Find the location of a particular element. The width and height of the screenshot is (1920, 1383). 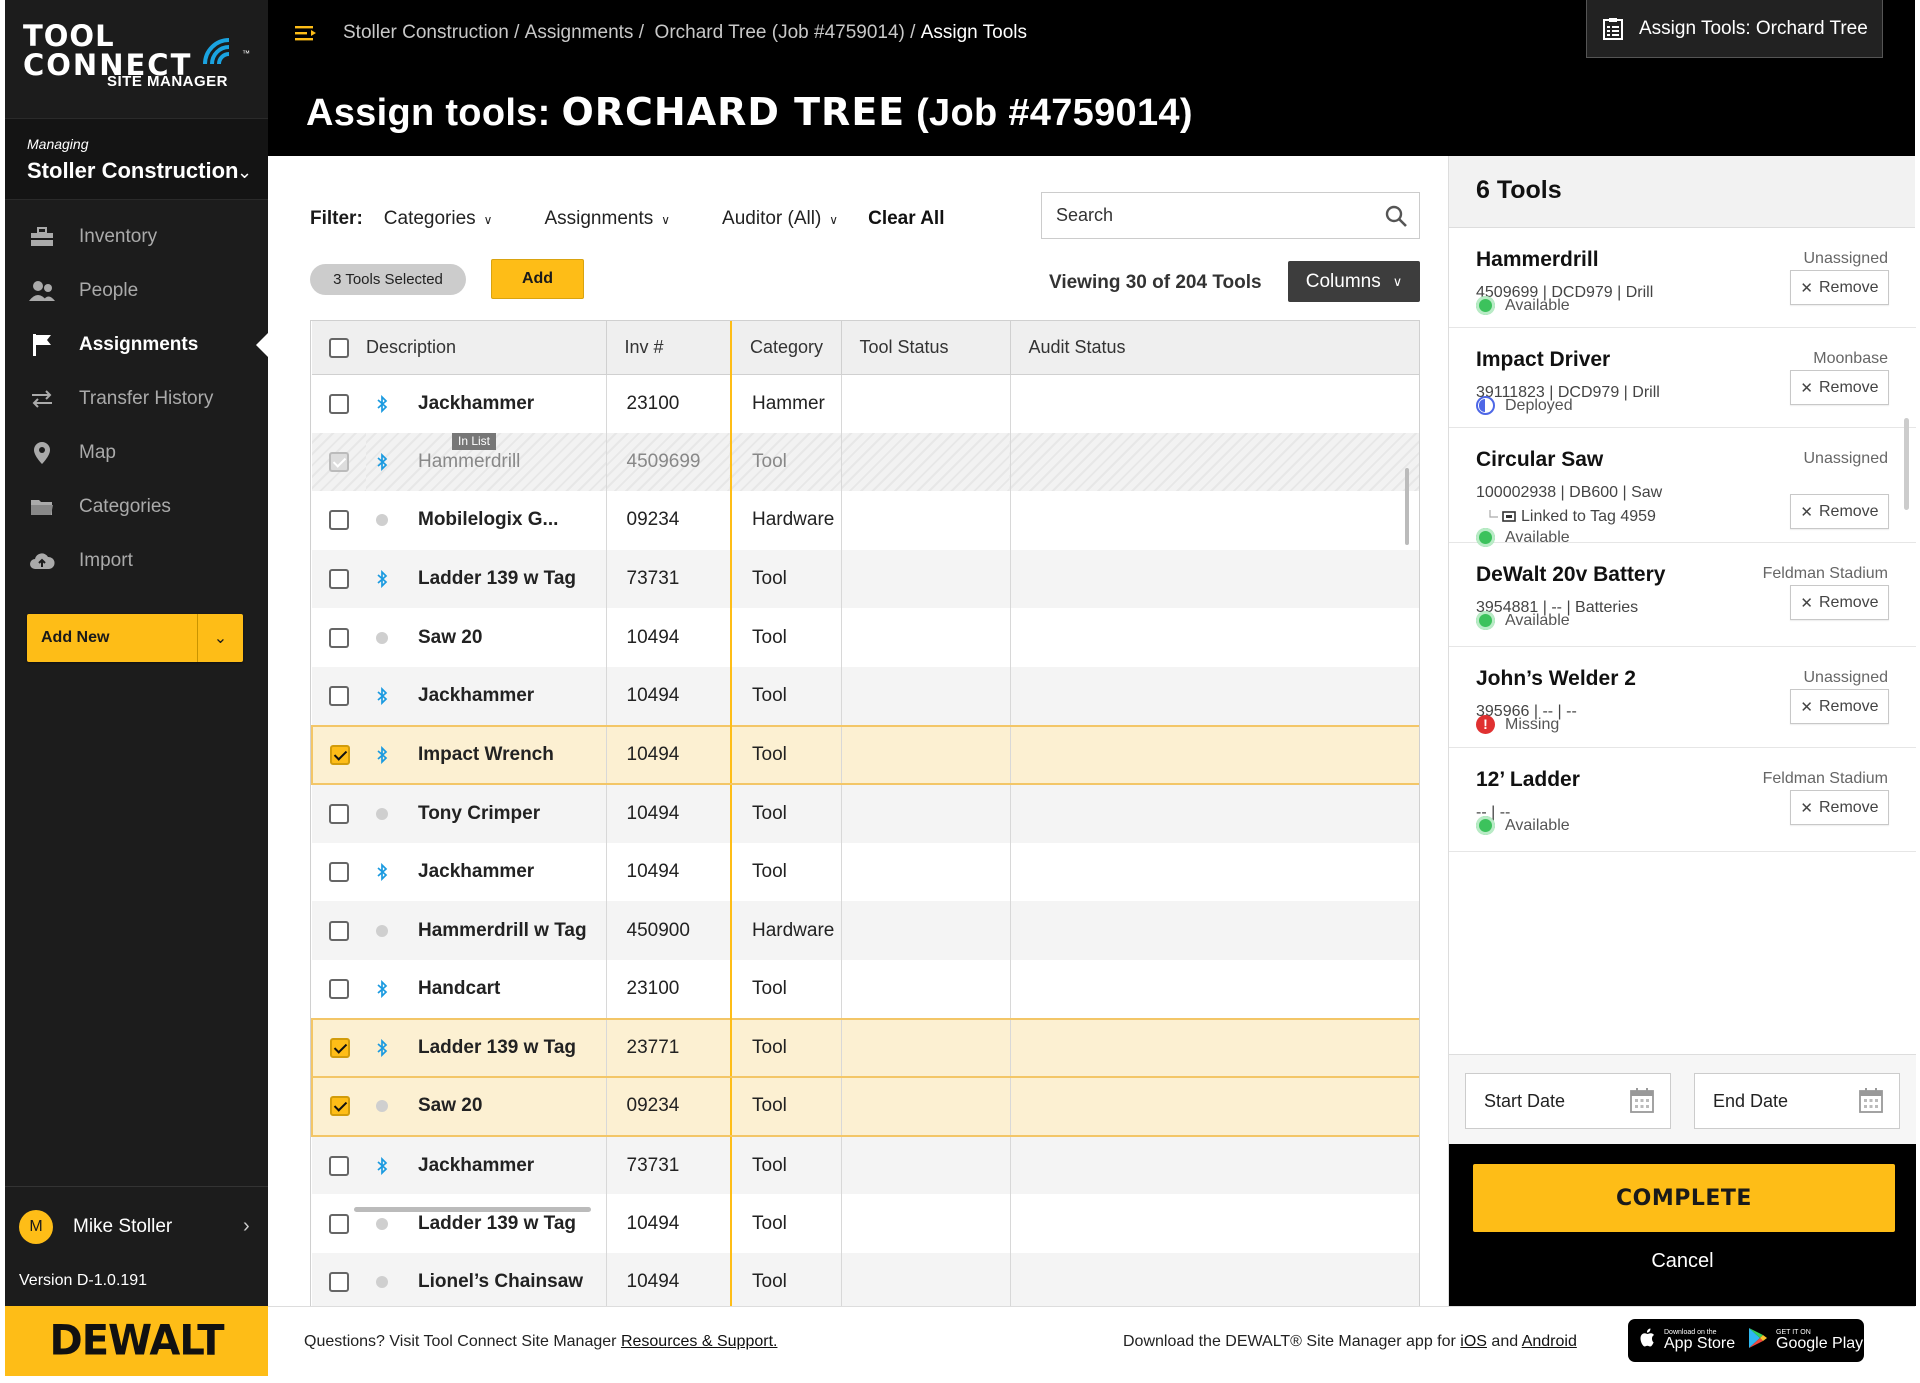

selected-tool-name: 12’ Ladder is located at coordinates (1528, 779).